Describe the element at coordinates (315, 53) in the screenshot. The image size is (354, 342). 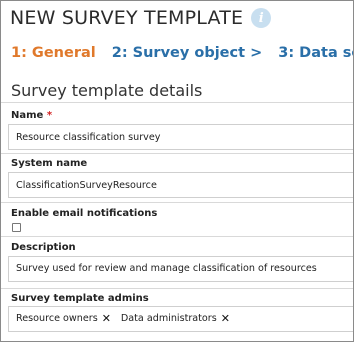
I see `step-data-sources: 3: Data sources >` at that location.